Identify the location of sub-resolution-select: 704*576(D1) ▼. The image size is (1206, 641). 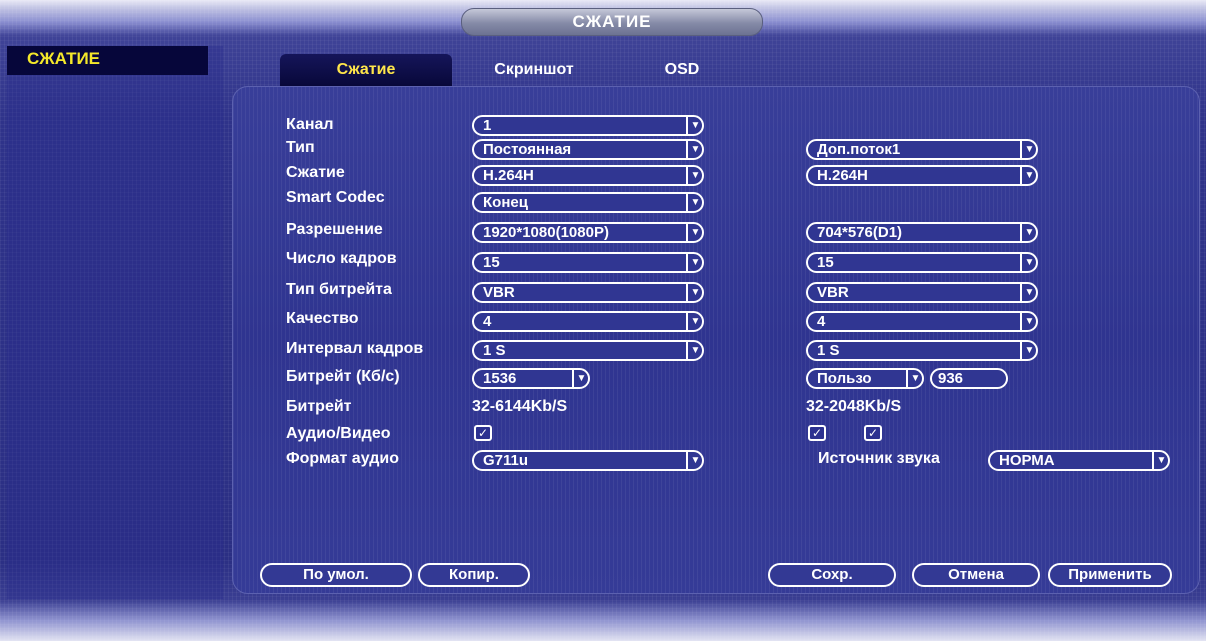
(922, 232).